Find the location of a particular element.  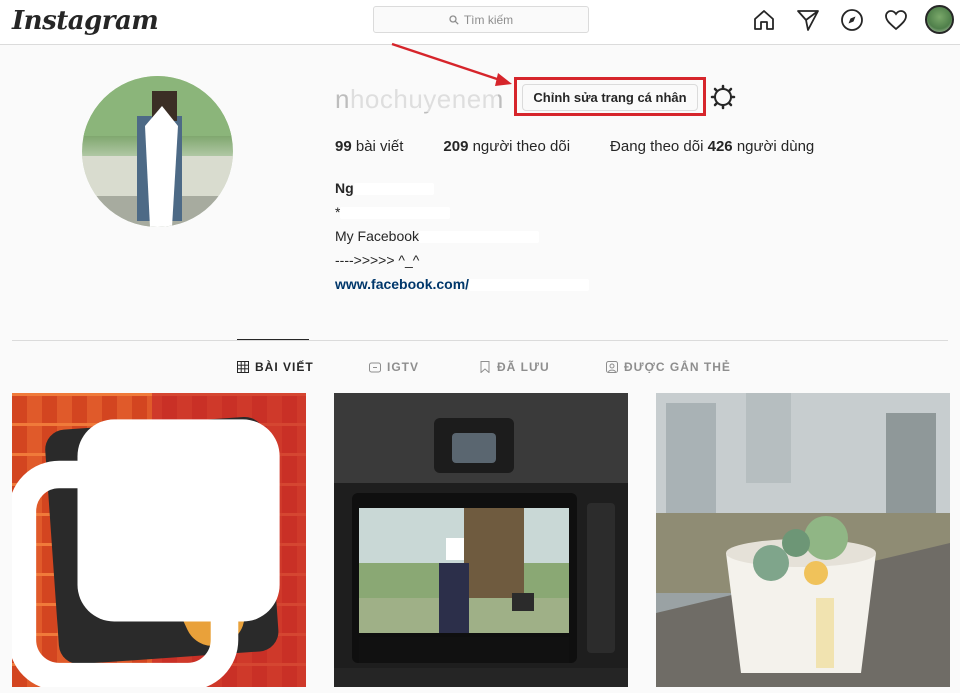

bookmark-icon is located at coordinates (485, 367).